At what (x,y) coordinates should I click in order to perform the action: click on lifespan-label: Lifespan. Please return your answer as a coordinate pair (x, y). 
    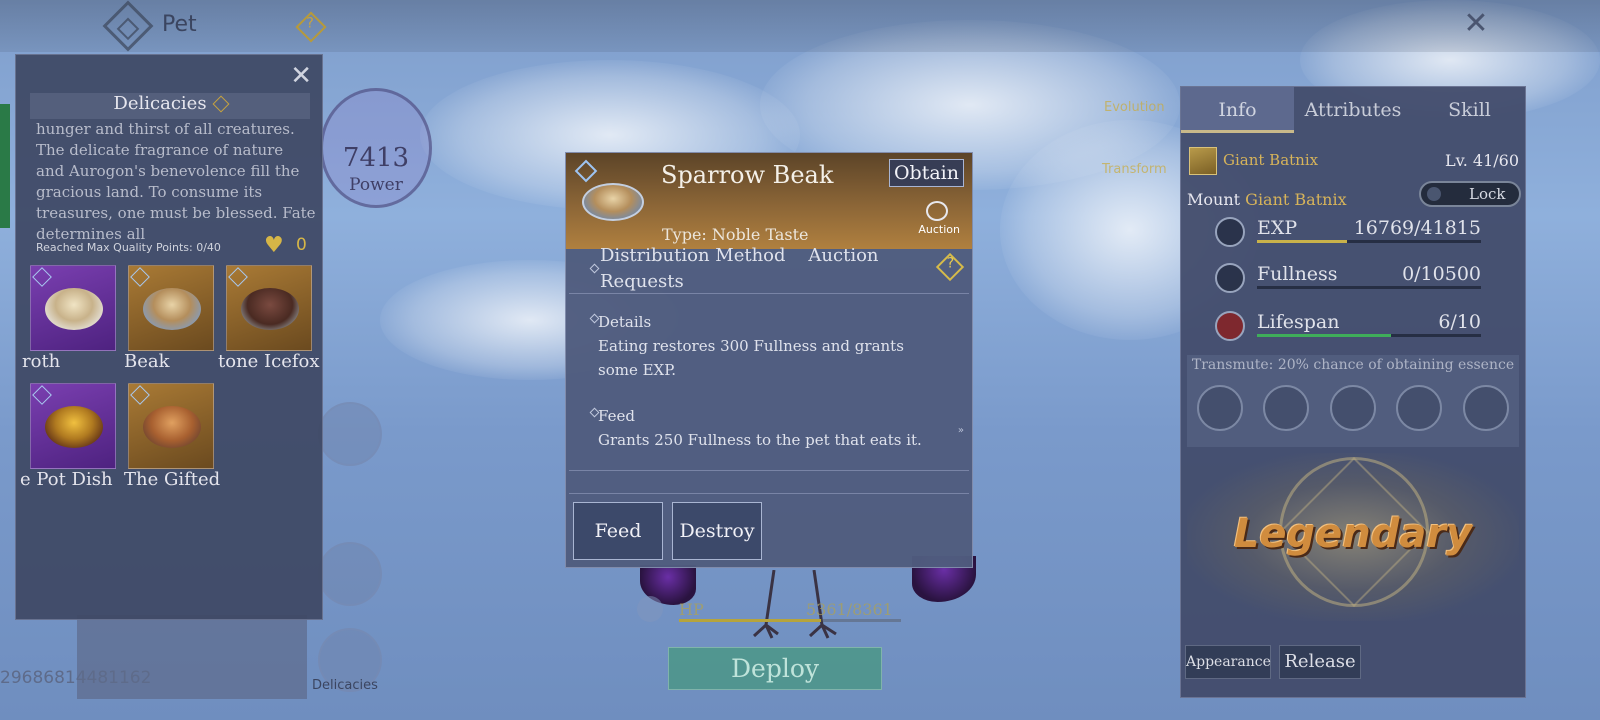
    Looking at the image, I should click on (1298, 322).